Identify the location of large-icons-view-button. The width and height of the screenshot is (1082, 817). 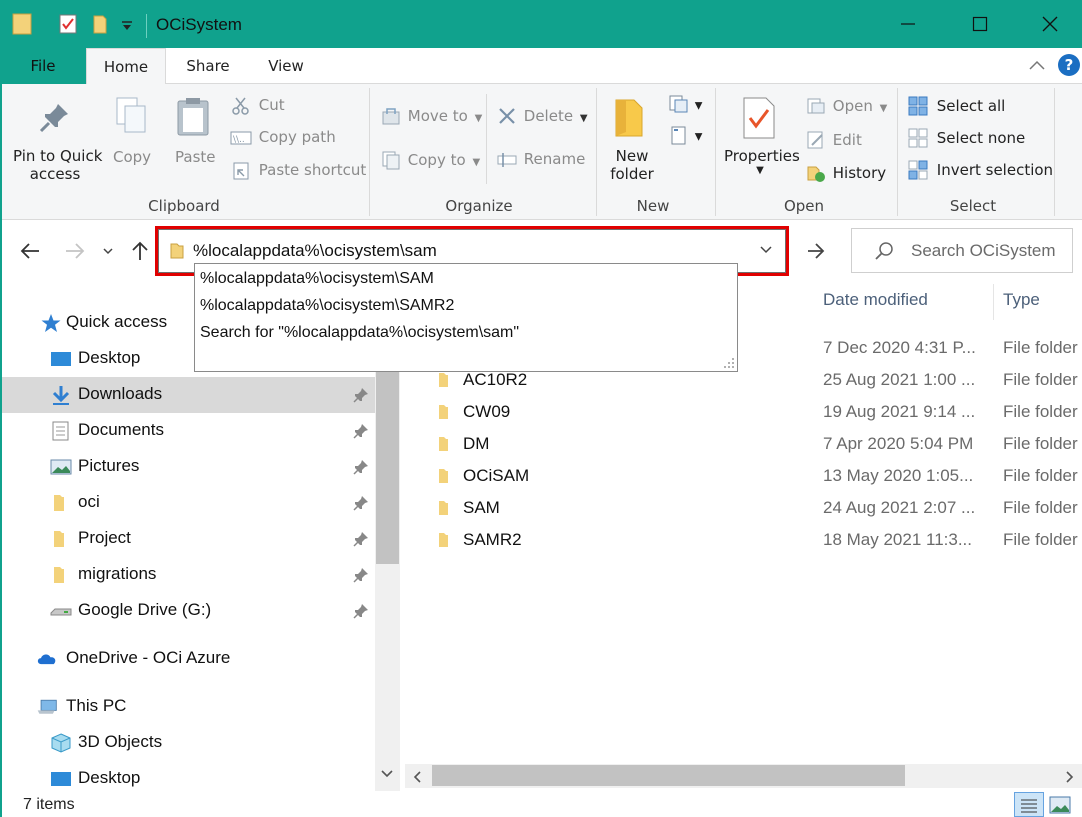
(1061, 805).